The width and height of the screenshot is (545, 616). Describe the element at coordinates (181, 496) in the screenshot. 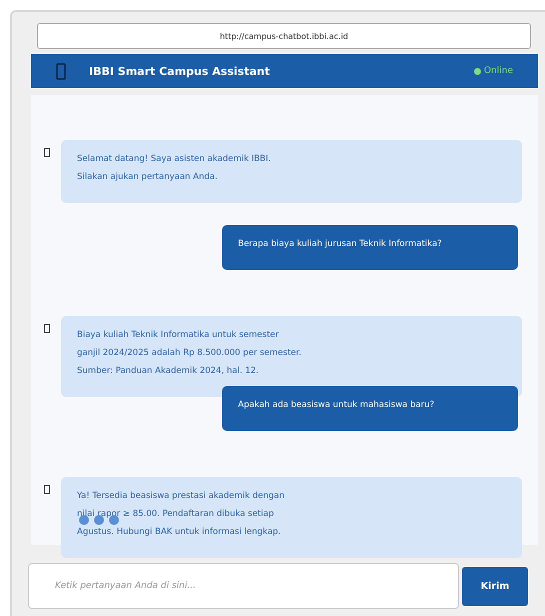

I see `message-text: Ya! Tersedia beasiswa prestasi akademik dengan` at that location.